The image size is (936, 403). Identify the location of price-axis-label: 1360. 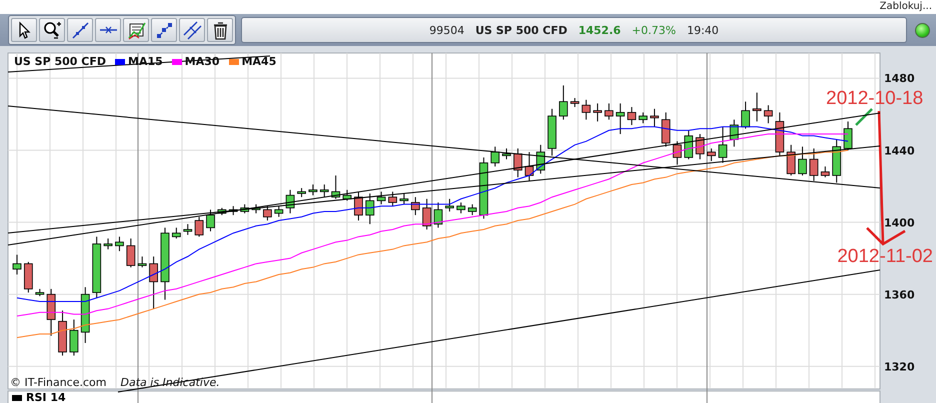
(899, 295).